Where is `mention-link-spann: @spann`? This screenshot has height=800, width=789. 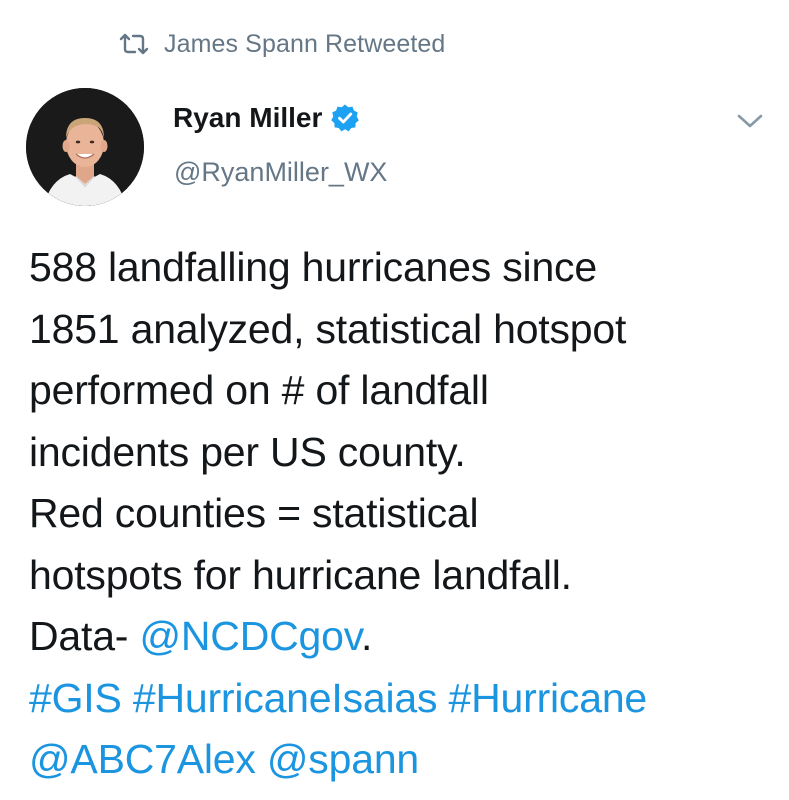
mention-link-spann: @spann is located at coordinates (343, 759).